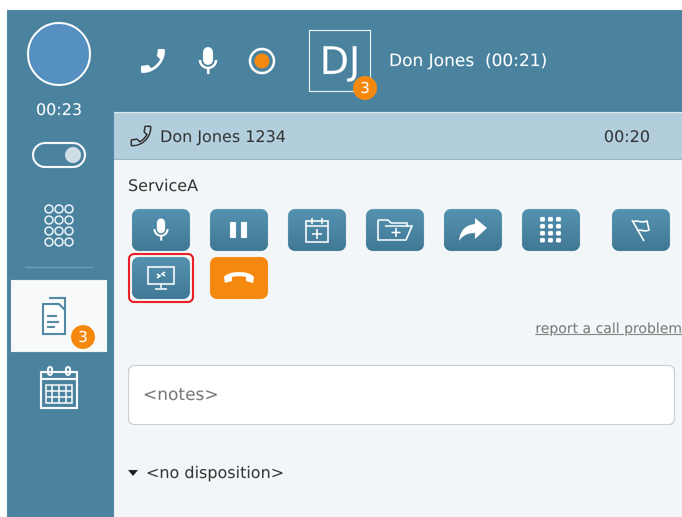  I want to click on monitor-icon, so click(161, 278).